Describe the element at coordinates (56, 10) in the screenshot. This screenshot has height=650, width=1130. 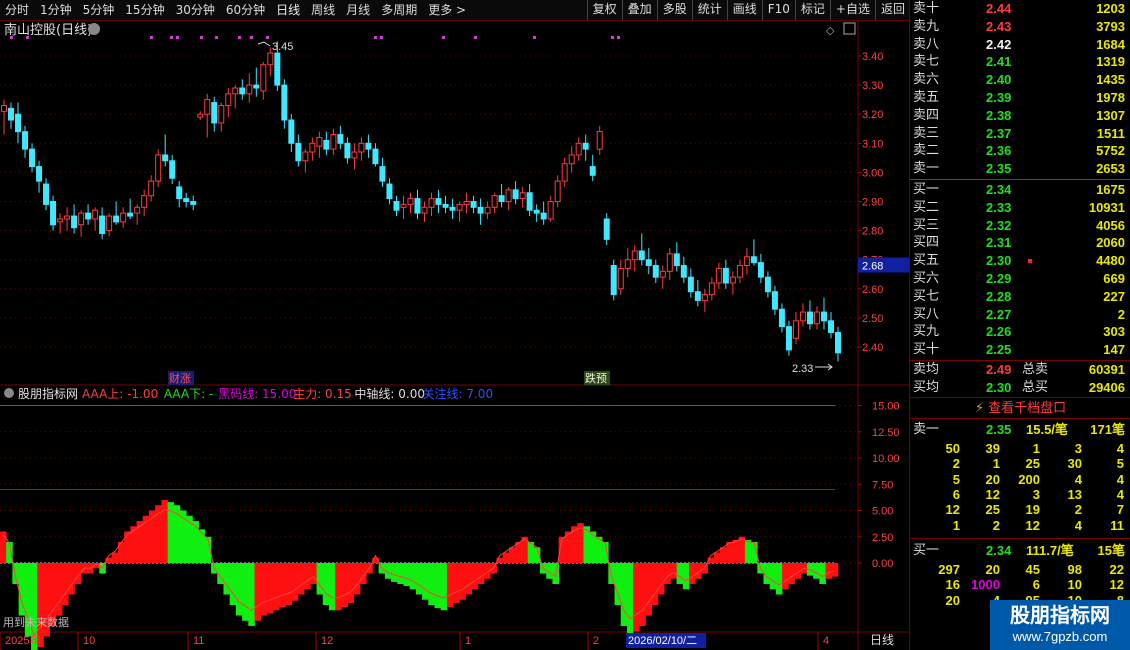
I see `period-tab-1: 1分钟` at that location.